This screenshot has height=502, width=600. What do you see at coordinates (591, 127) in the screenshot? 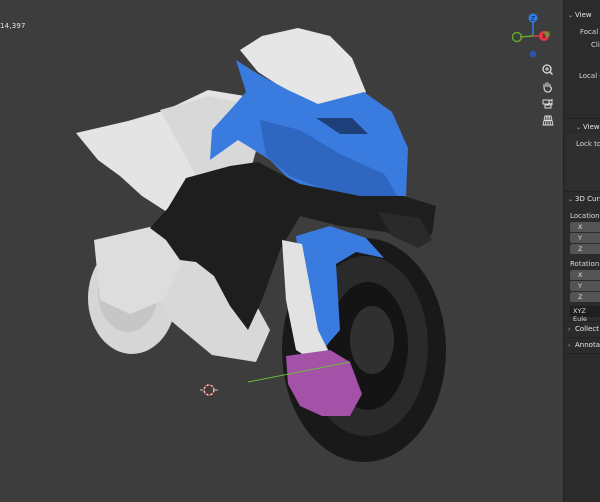
I see `view-lock-header-label: View` at bounding box center [591, 127].